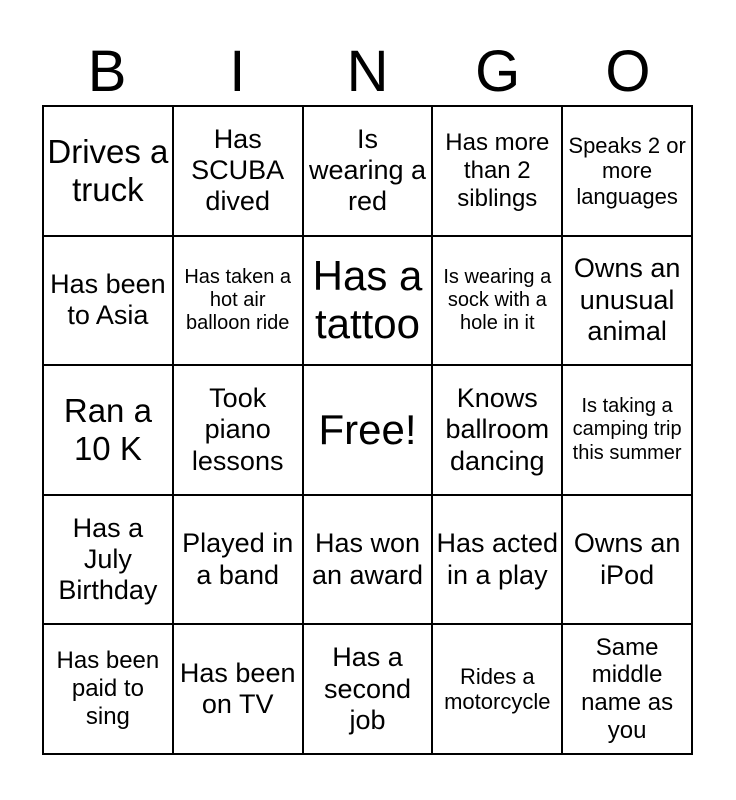 This screenshot has width=736, height=800. I want to click on bingo-cell-r1-c1: Drives a truck, so click(109, 172).